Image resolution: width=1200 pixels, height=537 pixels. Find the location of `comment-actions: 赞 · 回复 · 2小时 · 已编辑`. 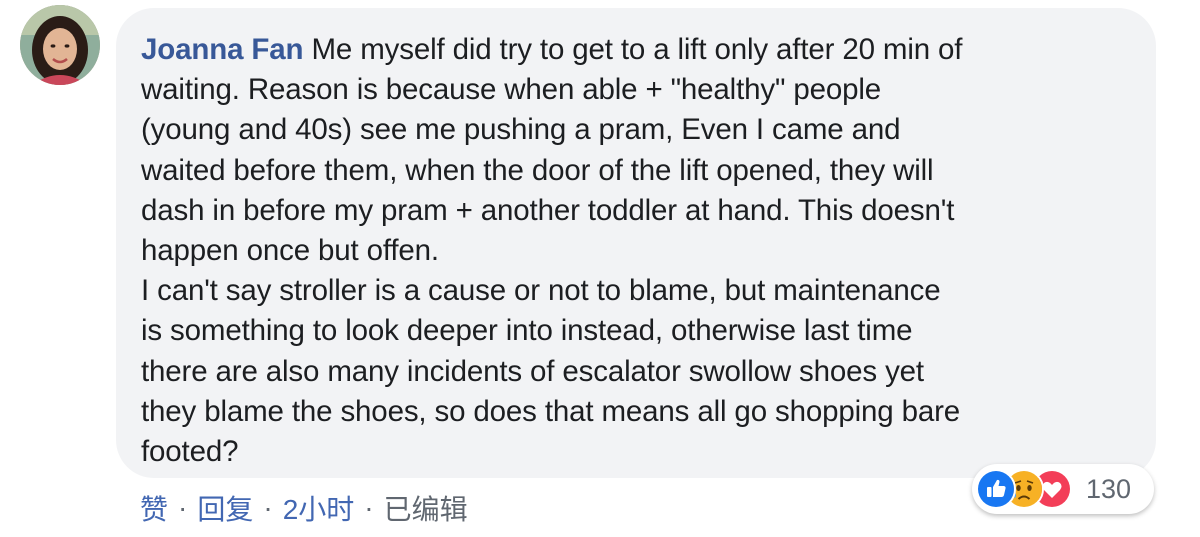

comment-actions: 赞 · 回复 · 2小时 · 已编辑 is located at coordinates (304, 508).